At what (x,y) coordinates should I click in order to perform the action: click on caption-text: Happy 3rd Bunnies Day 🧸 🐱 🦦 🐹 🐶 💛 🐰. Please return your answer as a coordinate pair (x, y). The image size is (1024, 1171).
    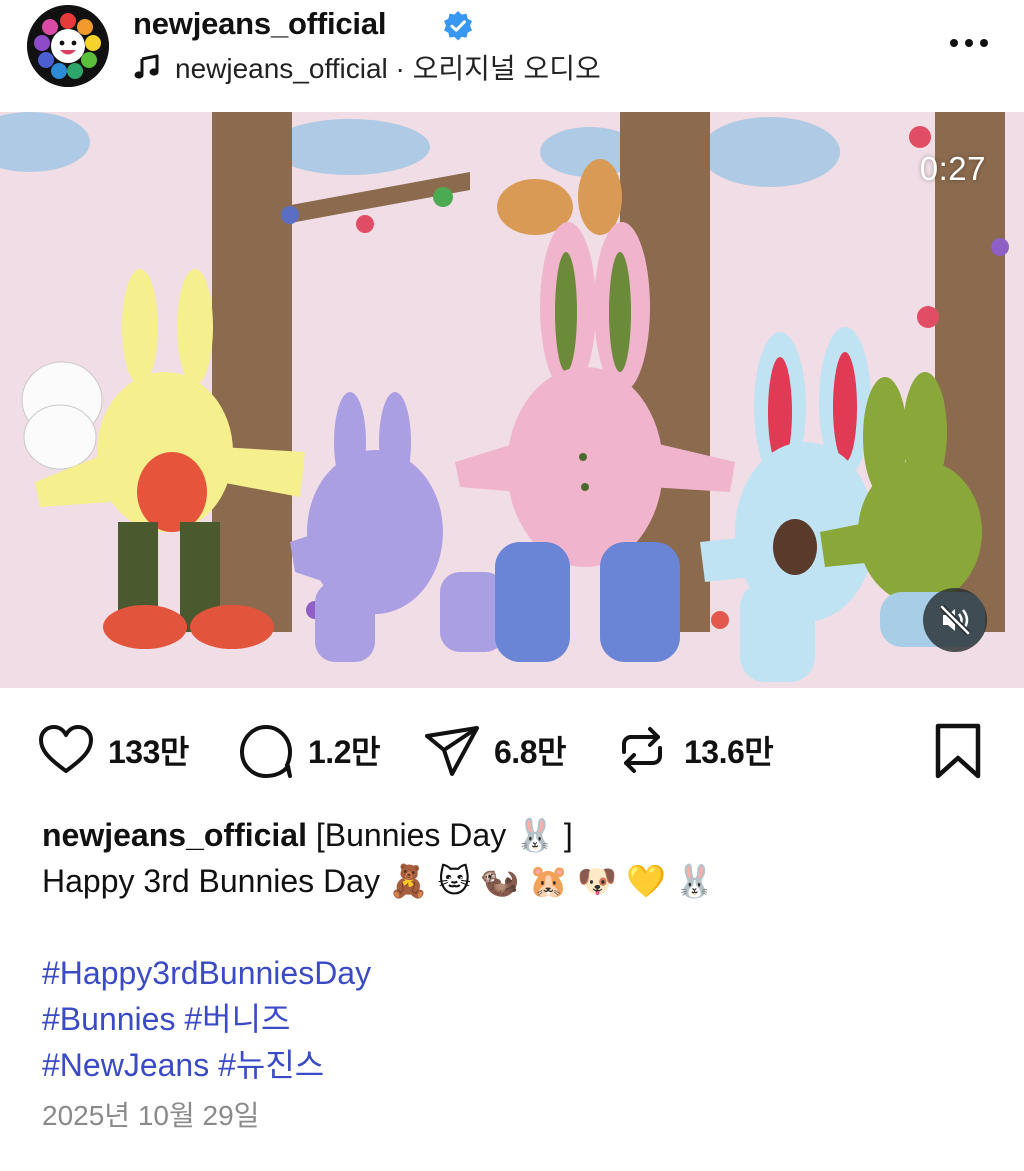
    Looking at the image, I should click on (378, 881).